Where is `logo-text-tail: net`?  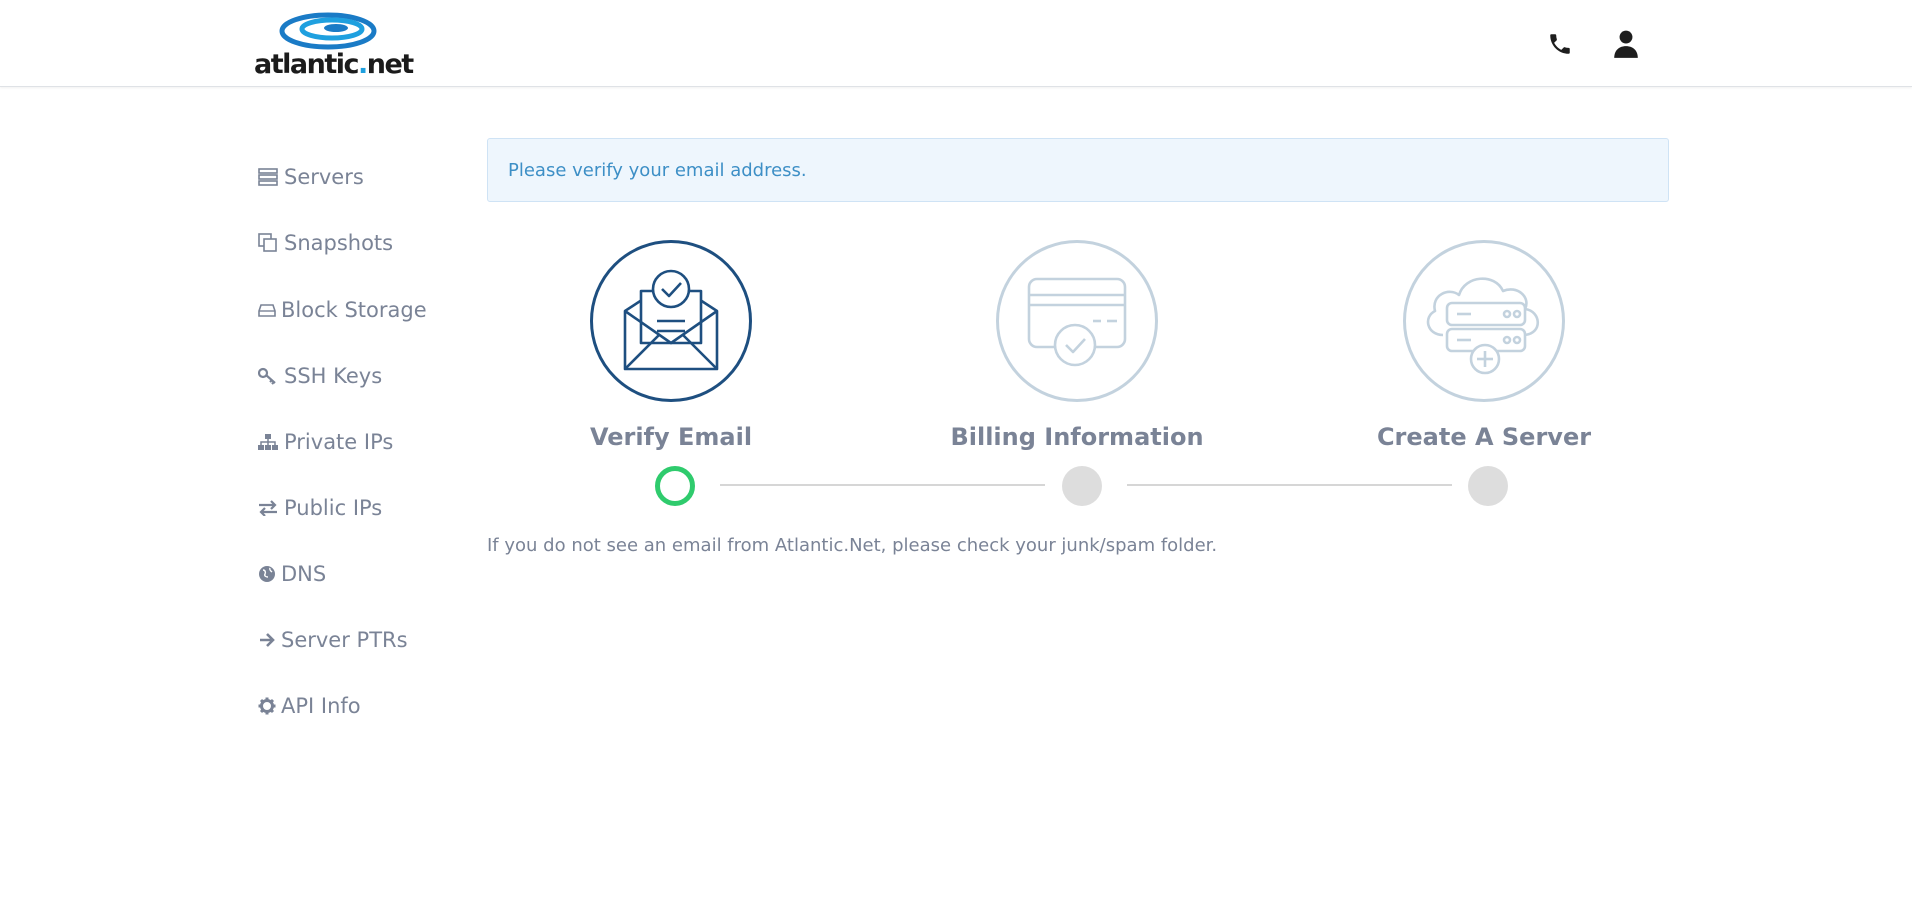
logo-text-tail: net is located at coordinates (390, 64).